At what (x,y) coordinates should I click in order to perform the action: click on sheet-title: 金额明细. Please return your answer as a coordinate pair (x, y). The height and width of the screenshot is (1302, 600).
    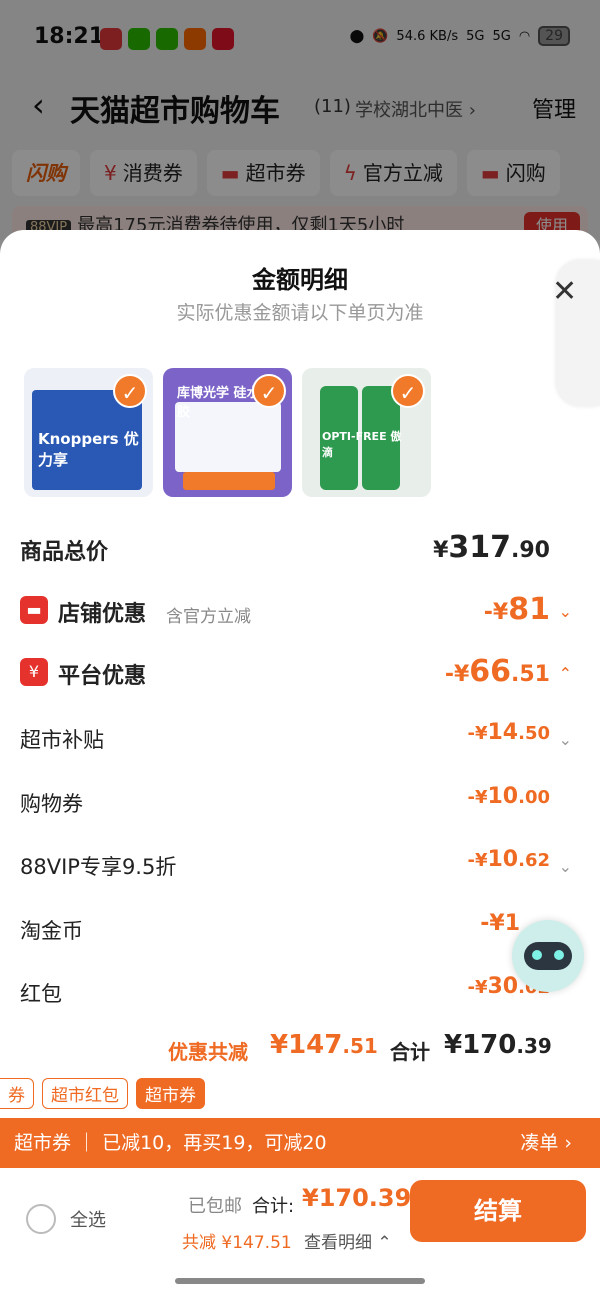
    Looking at the image, I should click on (300, 280).